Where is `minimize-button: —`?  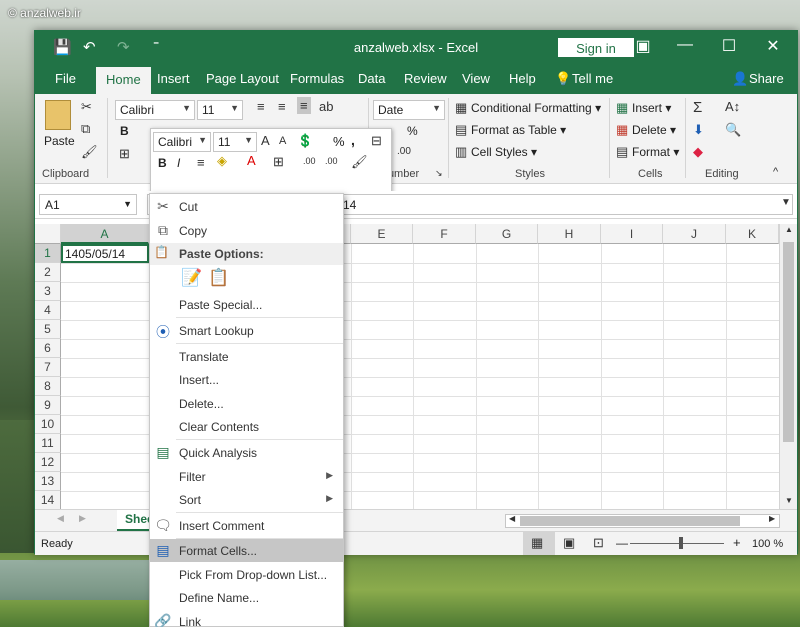
minimize-button: — is located at coordinates (685, 45).